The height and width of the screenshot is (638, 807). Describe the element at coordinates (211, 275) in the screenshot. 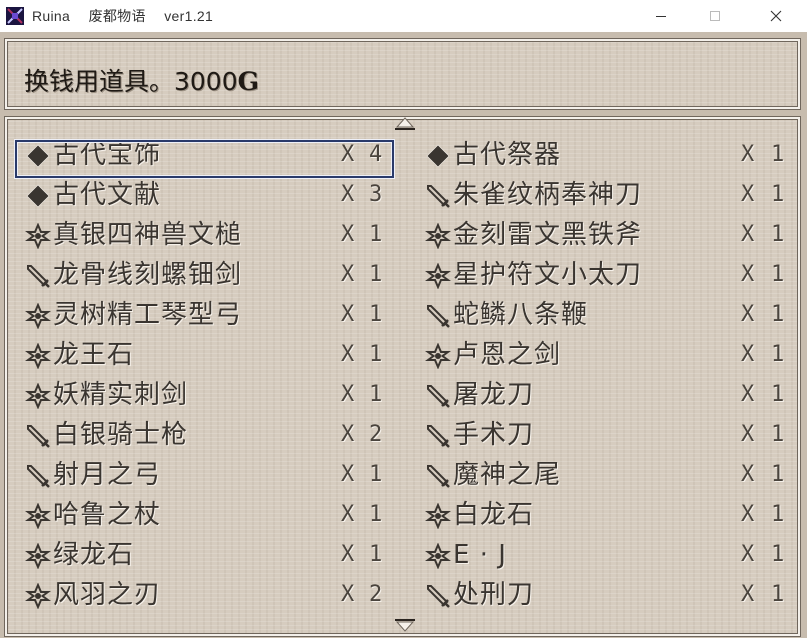

I see `inventory-item: 龙骨线刻螺钿剑 X 1` at that location.